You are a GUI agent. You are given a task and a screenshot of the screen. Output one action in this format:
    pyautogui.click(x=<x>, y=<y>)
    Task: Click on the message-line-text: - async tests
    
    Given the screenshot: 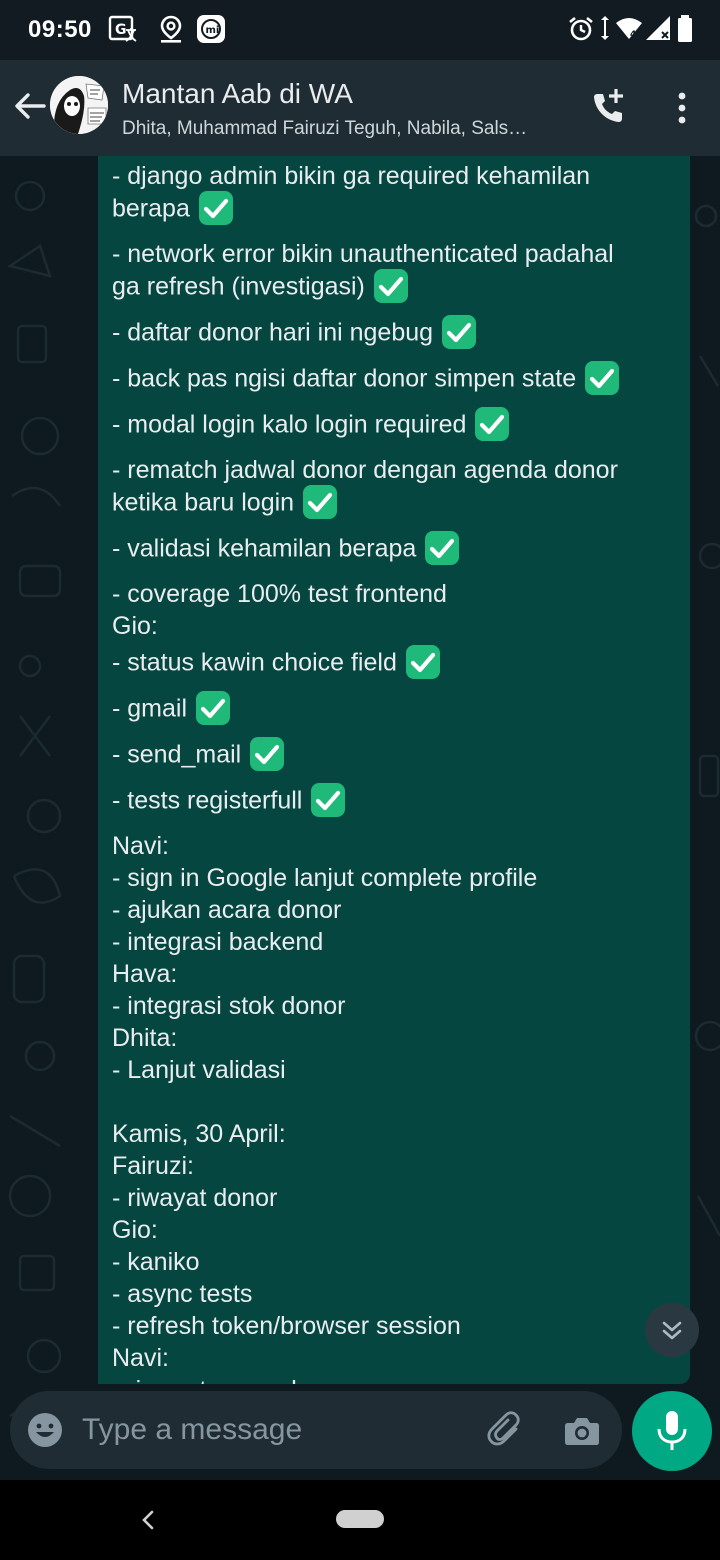 What is the action you would take?
    pyautogui.click(x=182, y=1294)
    